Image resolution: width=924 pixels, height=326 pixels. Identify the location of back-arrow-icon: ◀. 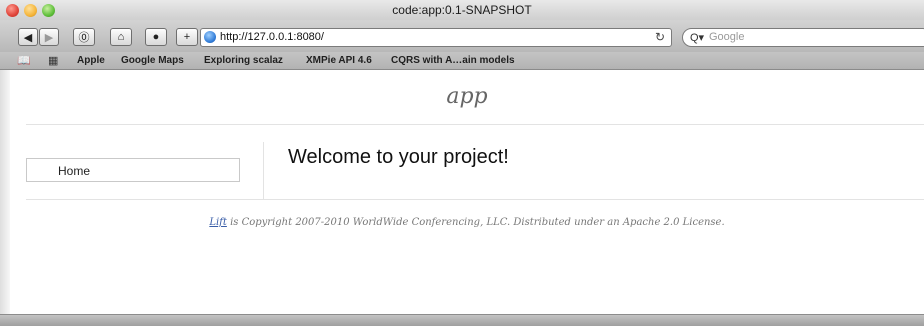
(28, 37).